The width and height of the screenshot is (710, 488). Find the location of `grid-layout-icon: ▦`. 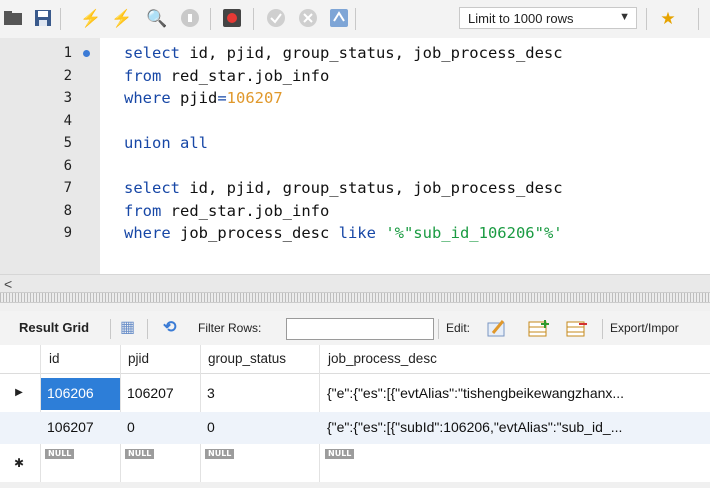

grid-layout-icon: ▦ is located at coordinates (127, 328).